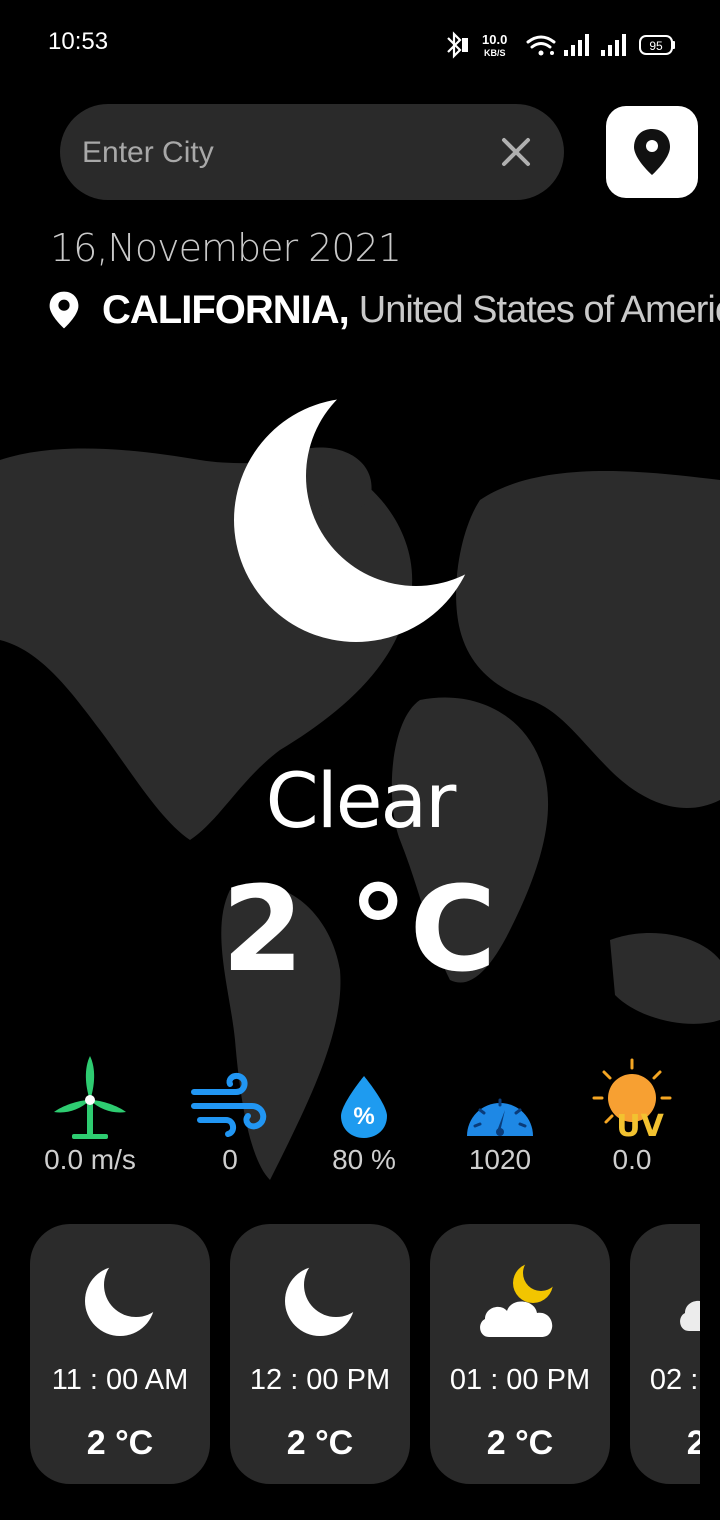  What do you see at coordinates (500, 1117) in the screenshot?
I see `pressure-gauge-icon` at bounding box center [500, 1117].